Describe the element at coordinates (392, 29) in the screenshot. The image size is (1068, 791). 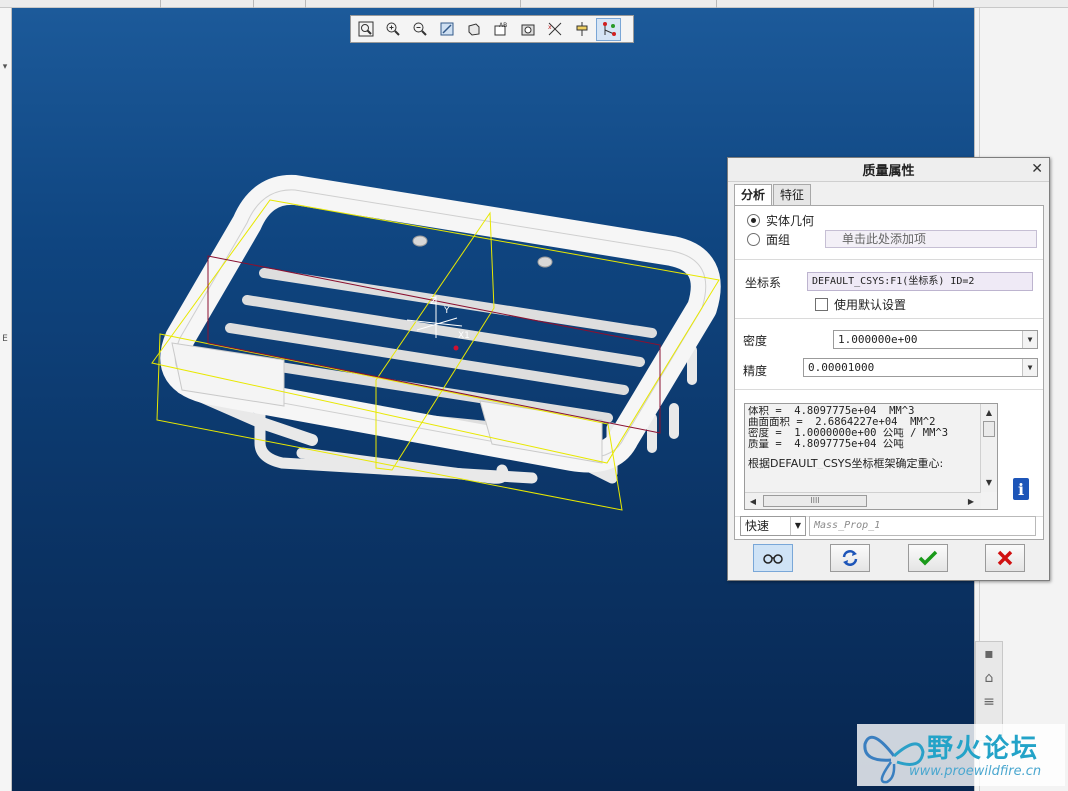
I see `zoom-in-icon` at that location.